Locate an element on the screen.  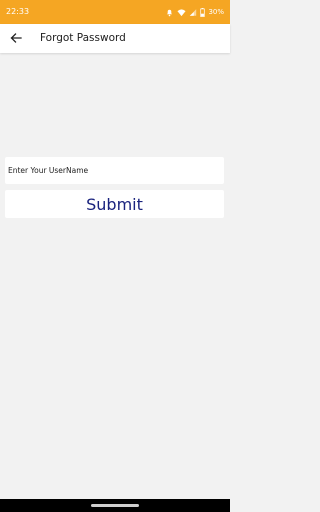
battery-percentage: 30% is located at coordinates (216, 12).